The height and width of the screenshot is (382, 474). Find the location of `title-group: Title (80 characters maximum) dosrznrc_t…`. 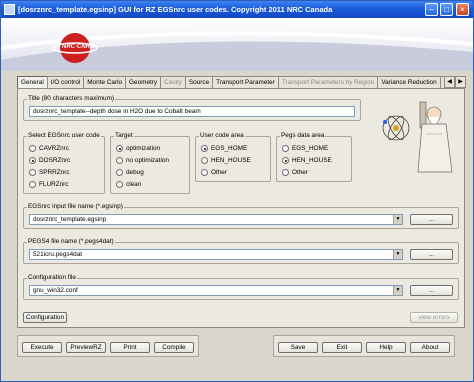

title-group: Title (80 characters maximum) dosrznrc_t… is located at coordinates (192, 108).